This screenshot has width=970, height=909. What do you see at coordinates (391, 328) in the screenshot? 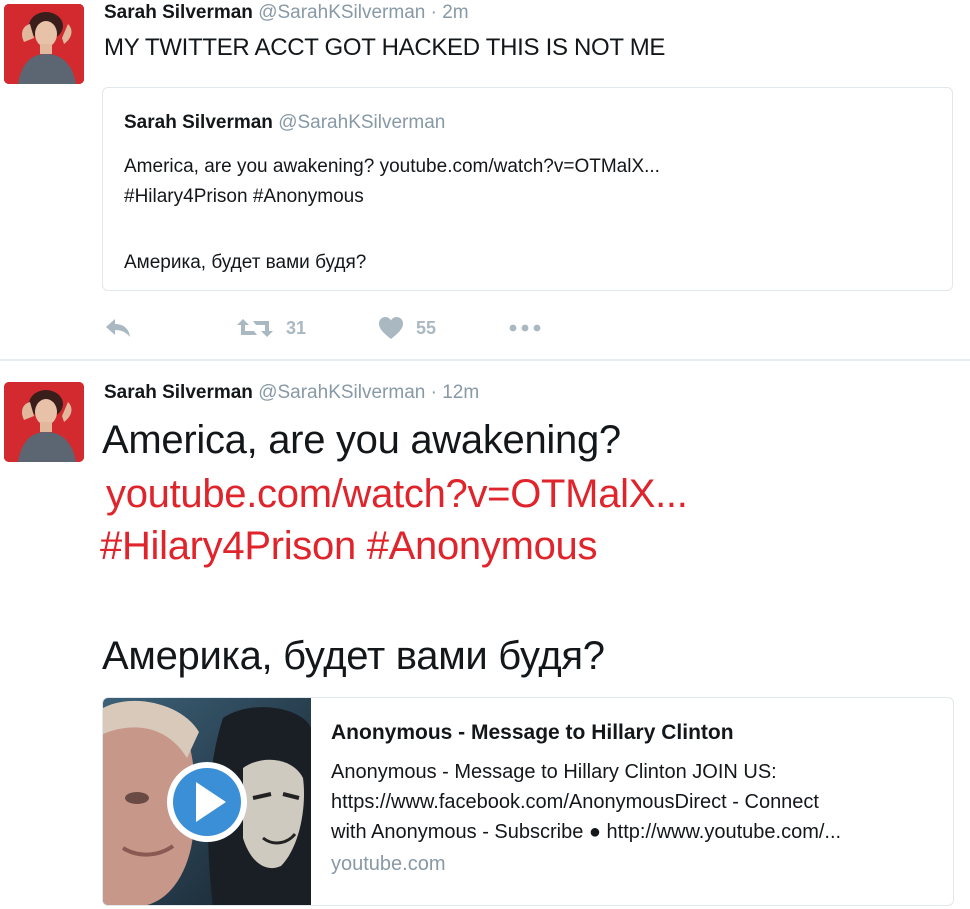
I see `heart-icon` at bounding box center [391, 328].